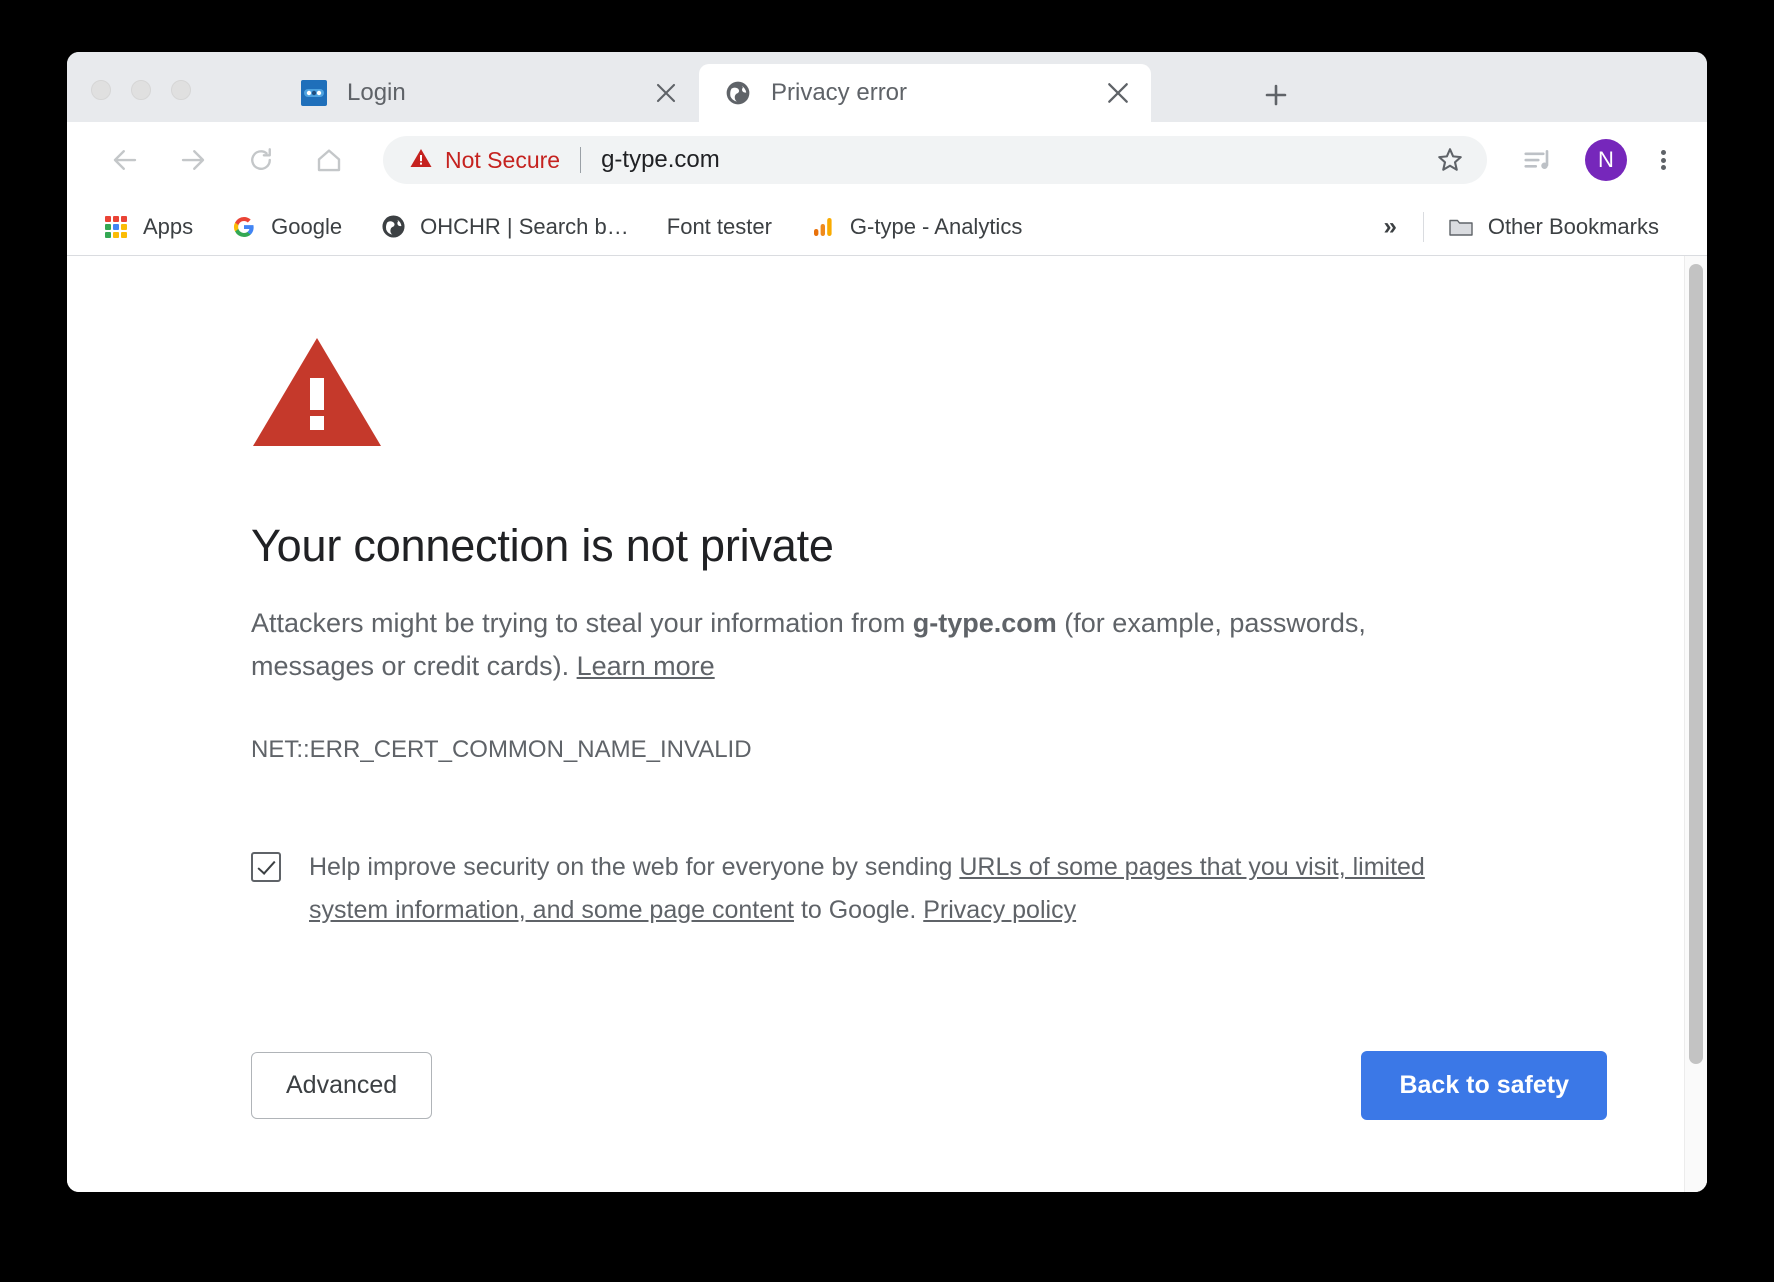 The image size is (1774, 1282). What do you see at coordinates (1276, 95) in the screenshot?
I see `new-tab-button` at bounding box center [1276, 95].